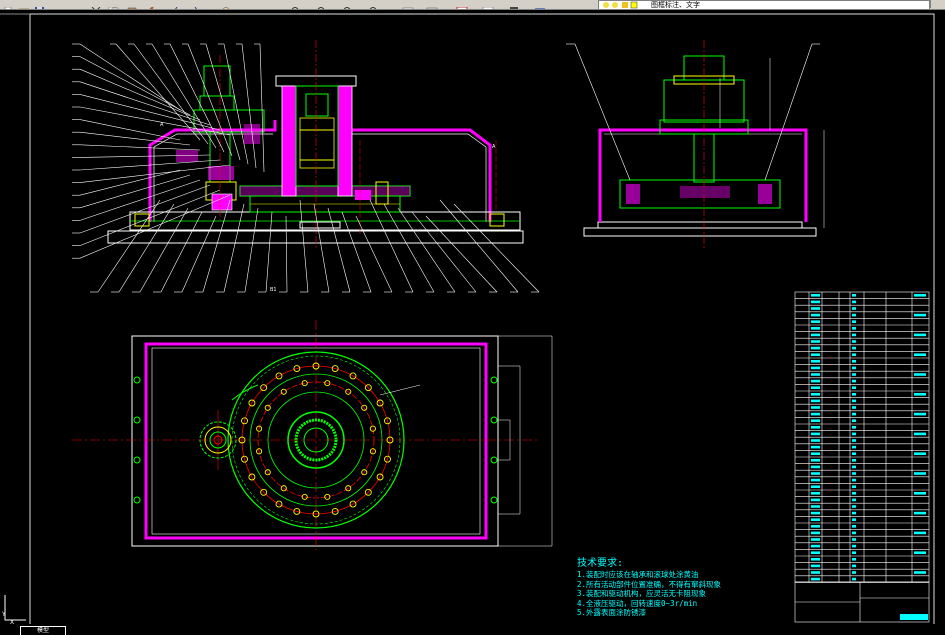  Describe the element at coordinates (937, 4) in the screenshot. I see `chevron-down-icon` at that location.